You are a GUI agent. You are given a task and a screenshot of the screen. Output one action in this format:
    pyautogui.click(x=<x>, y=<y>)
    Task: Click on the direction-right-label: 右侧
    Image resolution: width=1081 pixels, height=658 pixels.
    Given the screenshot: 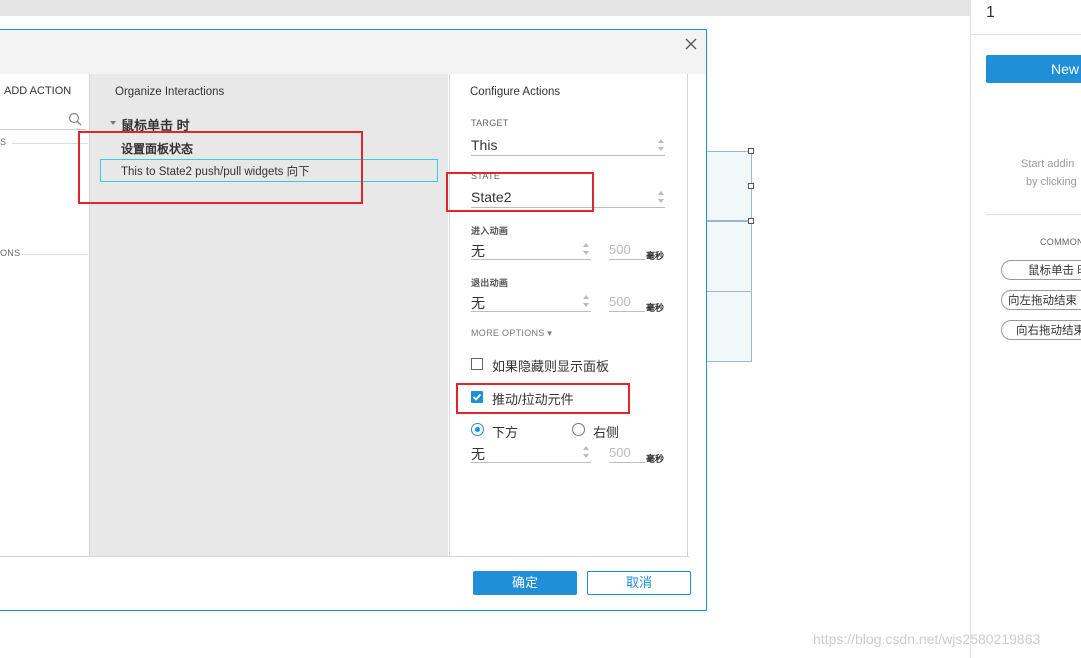 What is the action you would take?
    pyautogui.click(x=606, y=432)
    